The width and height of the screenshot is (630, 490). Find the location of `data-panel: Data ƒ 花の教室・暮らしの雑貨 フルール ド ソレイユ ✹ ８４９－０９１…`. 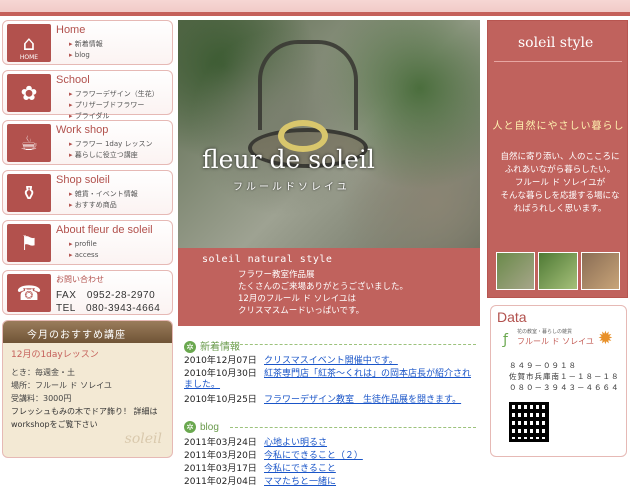

data-panel: Data ƒ 花の教室・暮らしの雑貨 フルール ド ソレイユ ✹ ８４９－０９１… is located at coordinates (558, 381).